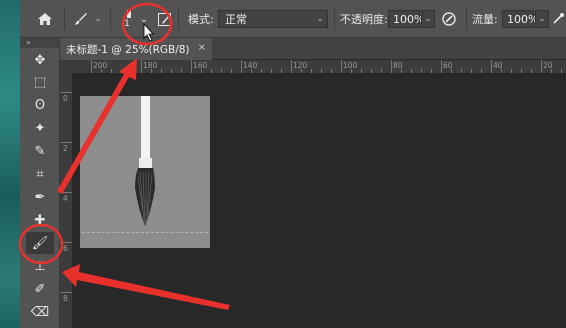 Image resolution: width=566 pixels, height=328 pixels. What do you see at coordinates (66, 67) in the screenshot?
I see `ruler-origin` at bounding box center [66, 67].